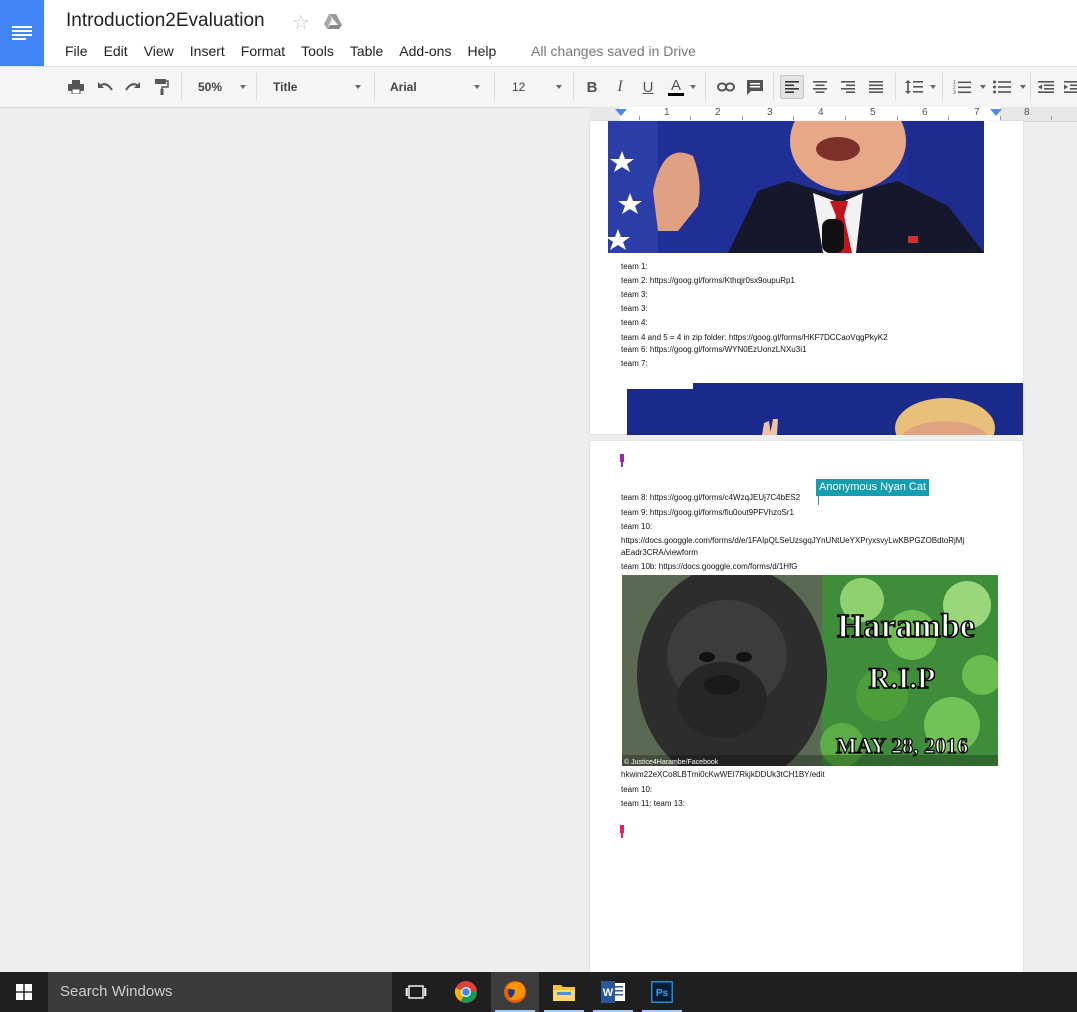 This screenshot has height=1012, width=1077. What do you see at coordinates (105, 87) in the screenshot?
I see `undo-icon` at bounding box center [105, 87].